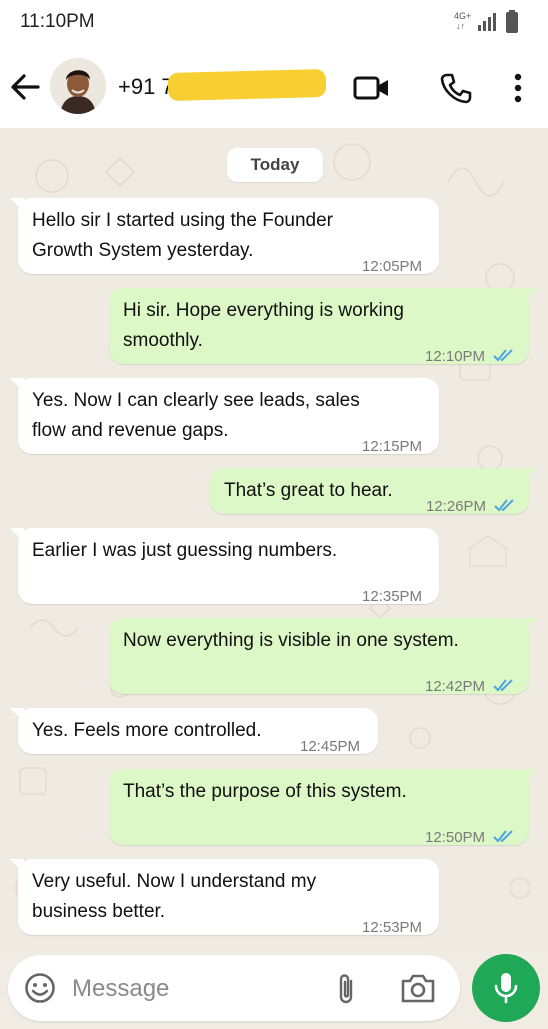  What do you see at coordinates (455, 356) in the screenshot?
I see `message-time: 12:10PM` at bounding box center [455, 356].